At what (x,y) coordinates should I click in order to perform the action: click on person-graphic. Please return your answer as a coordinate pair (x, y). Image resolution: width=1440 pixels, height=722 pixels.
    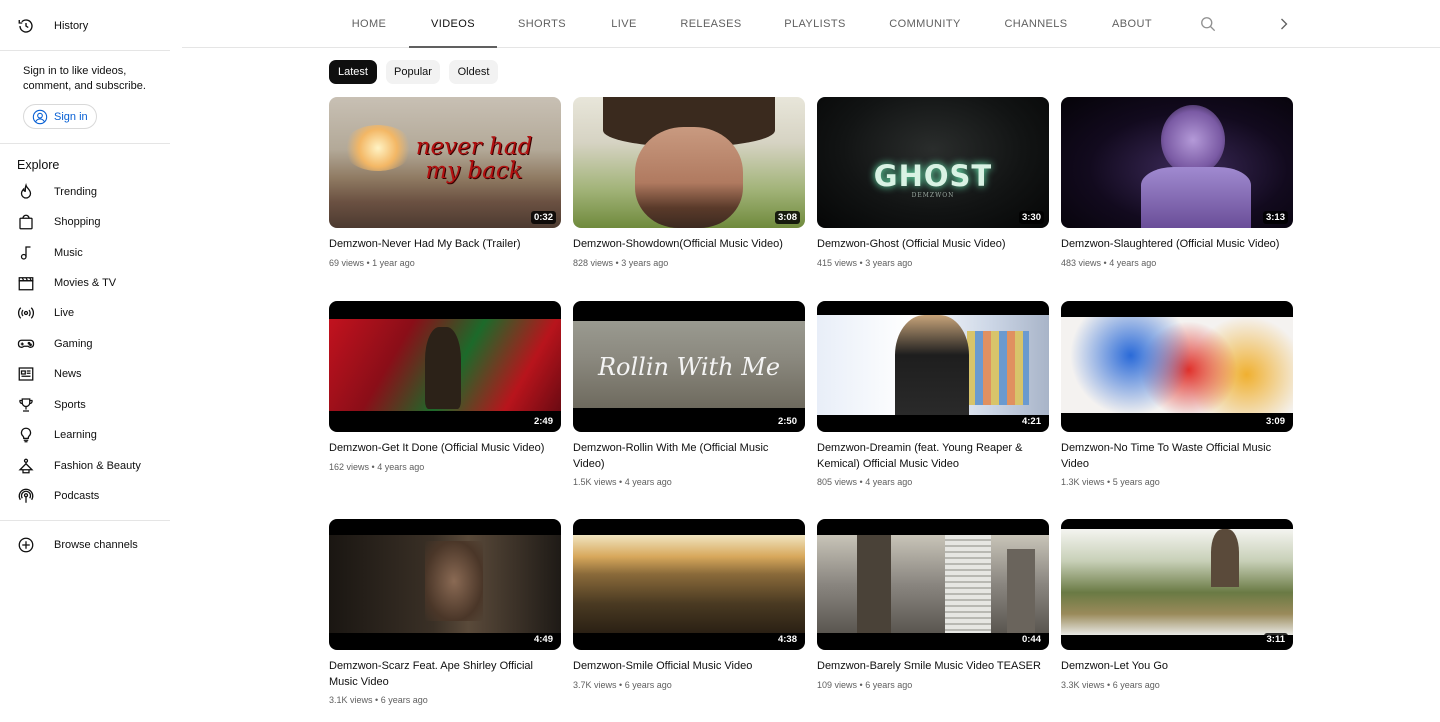
    Looking at the image, I should click on (443, 368).